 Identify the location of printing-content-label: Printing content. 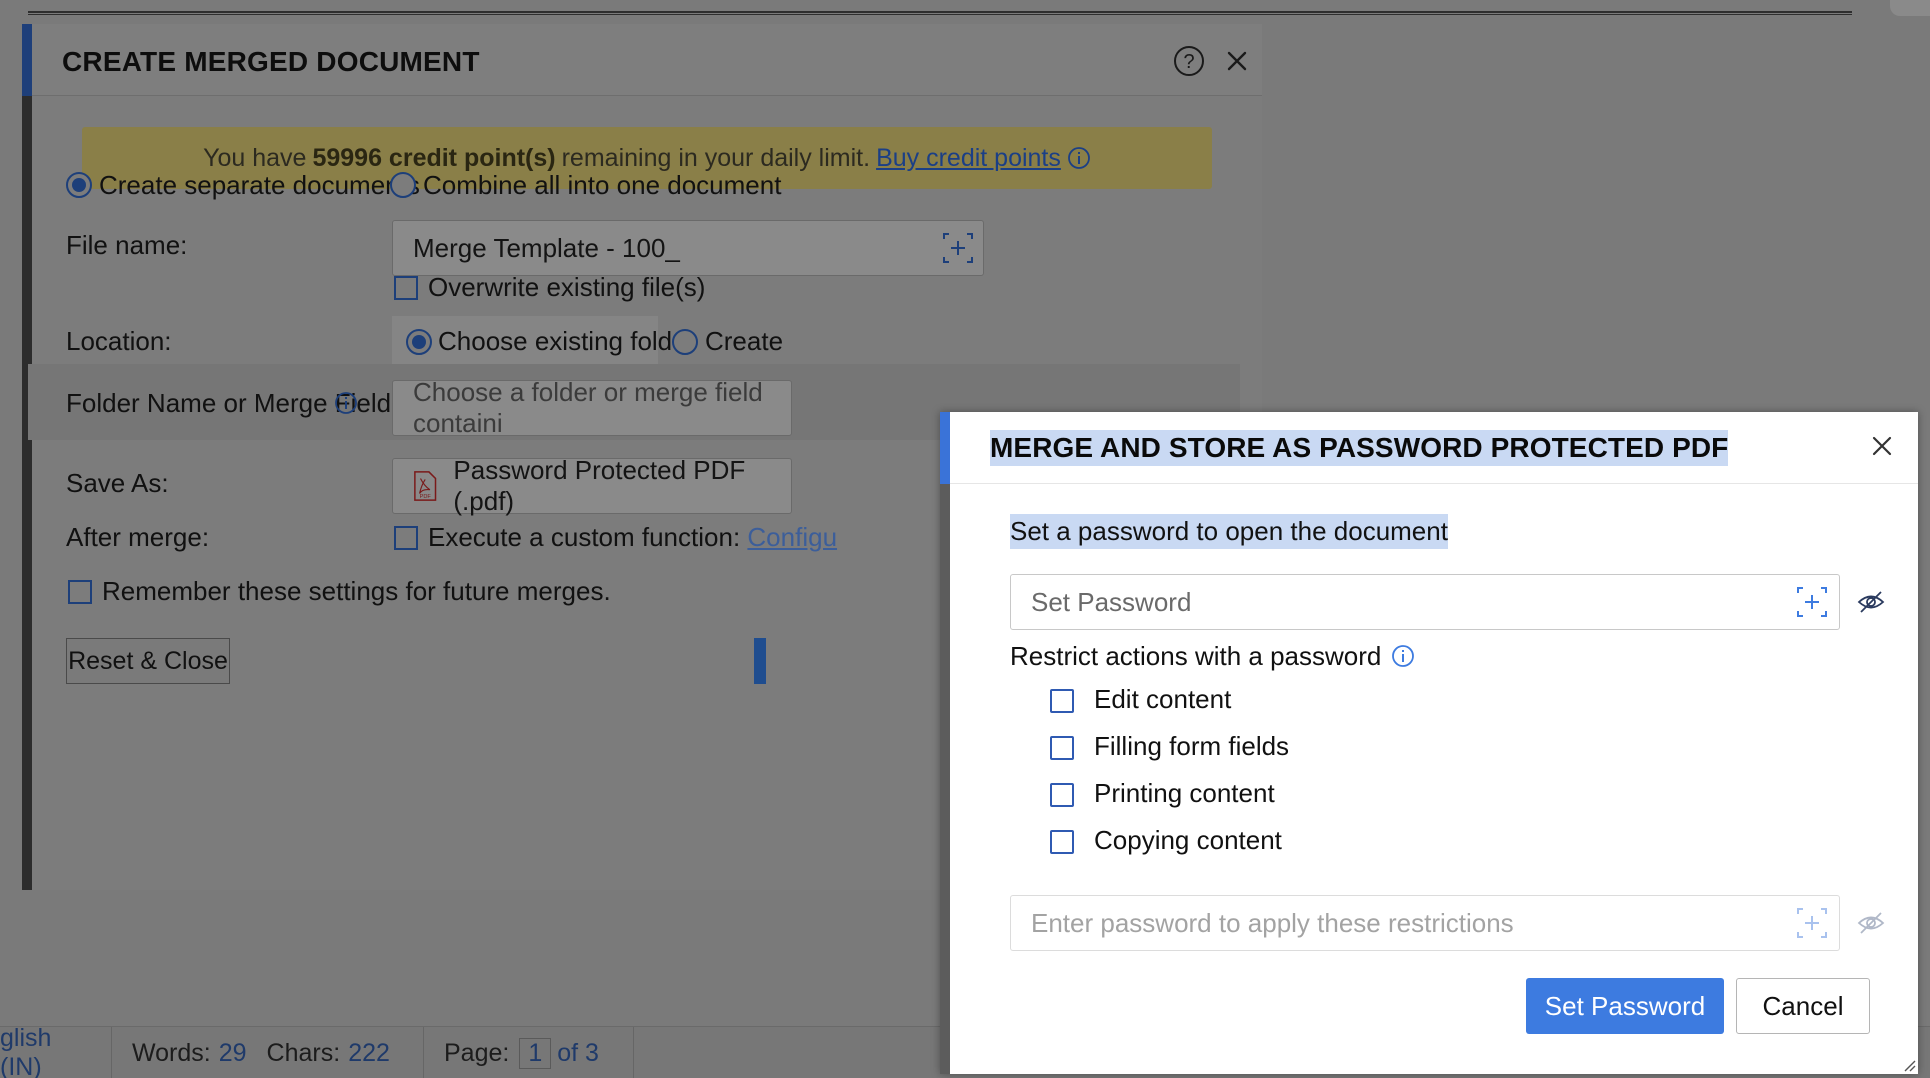
(1184, 793).